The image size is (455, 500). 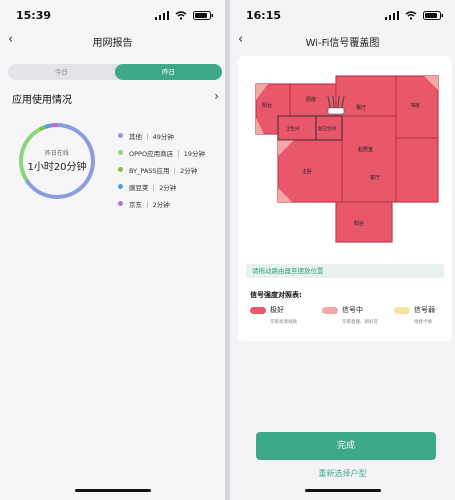 What do you see at coordinates (57, 161) in the screenshot?
I see `usage-donut-chart: 昨日在线 1小时20分钟` at bounding box center [57, 161].